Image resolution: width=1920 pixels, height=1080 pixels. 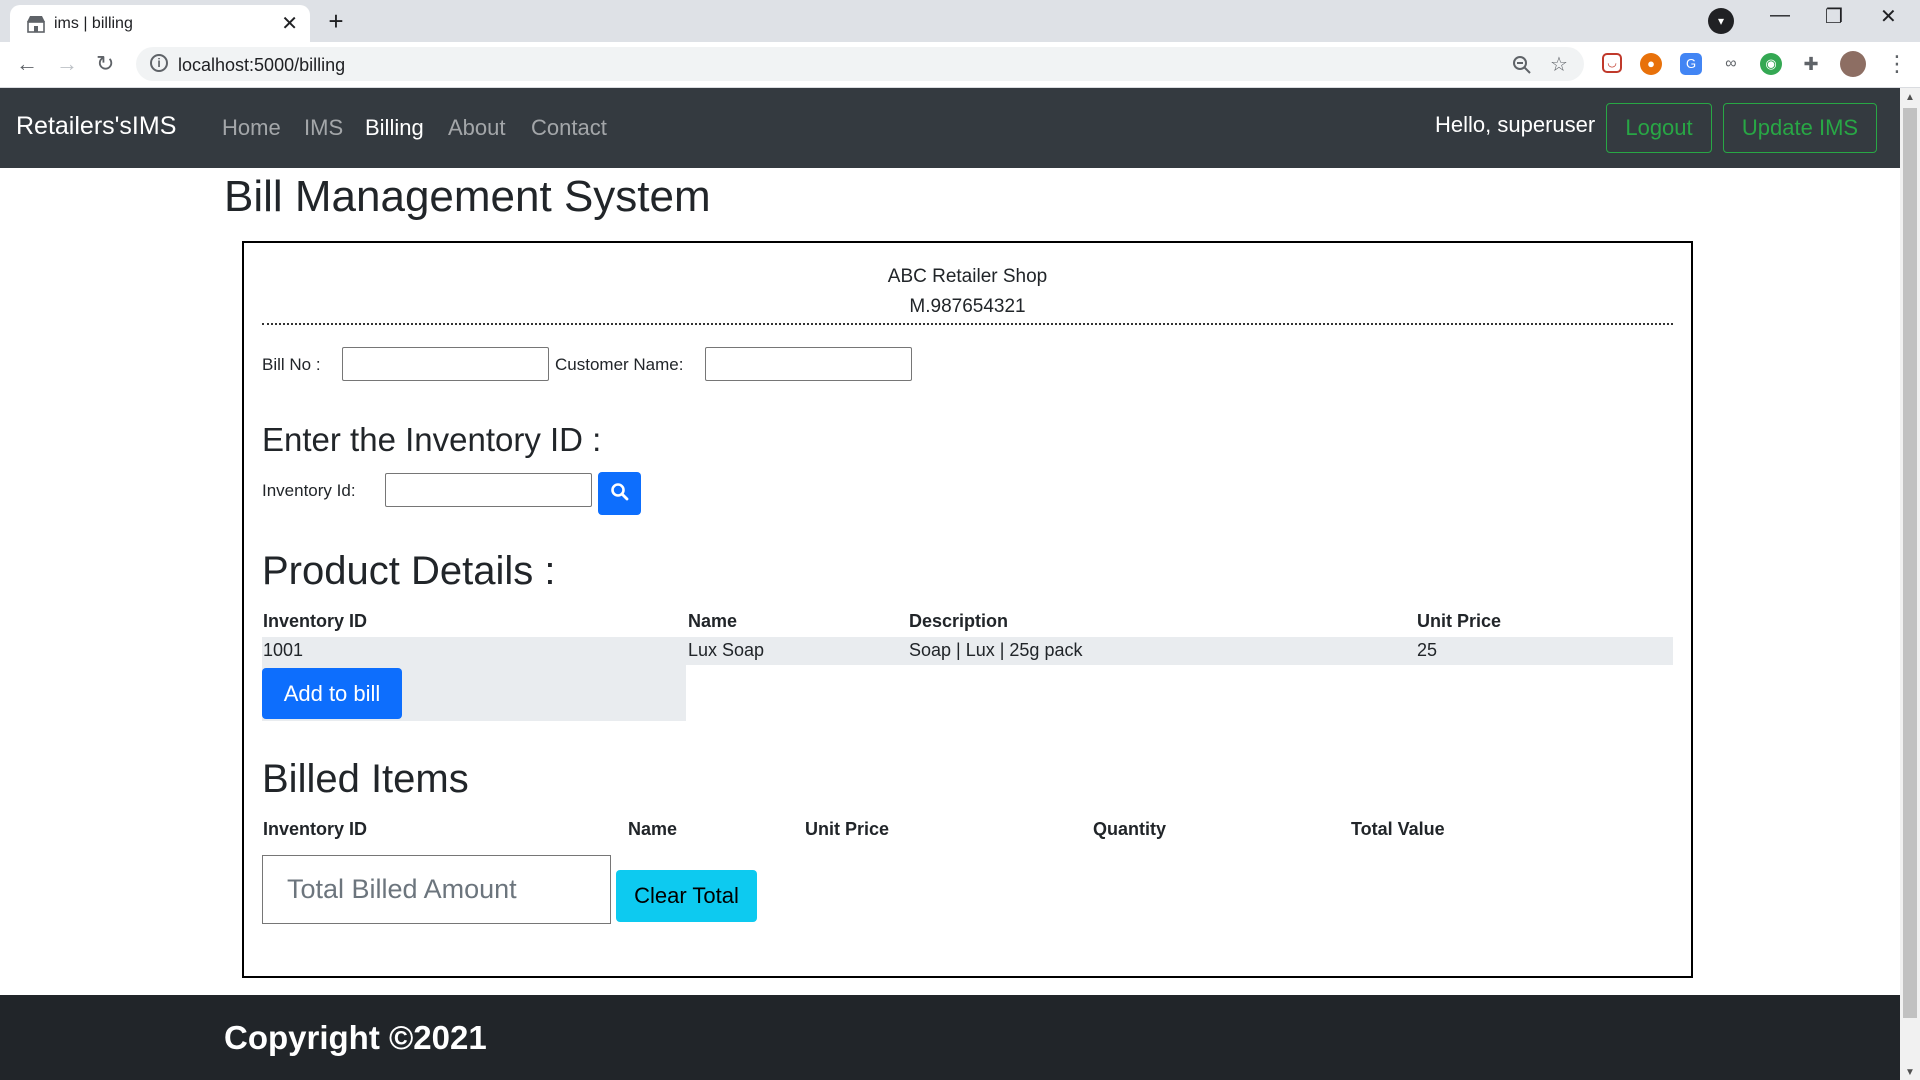 What do you see at coordinates (1800, 128) in the screenshot?
I see `update-ims-button: Update IMS` at bounding box center [1800, 128].